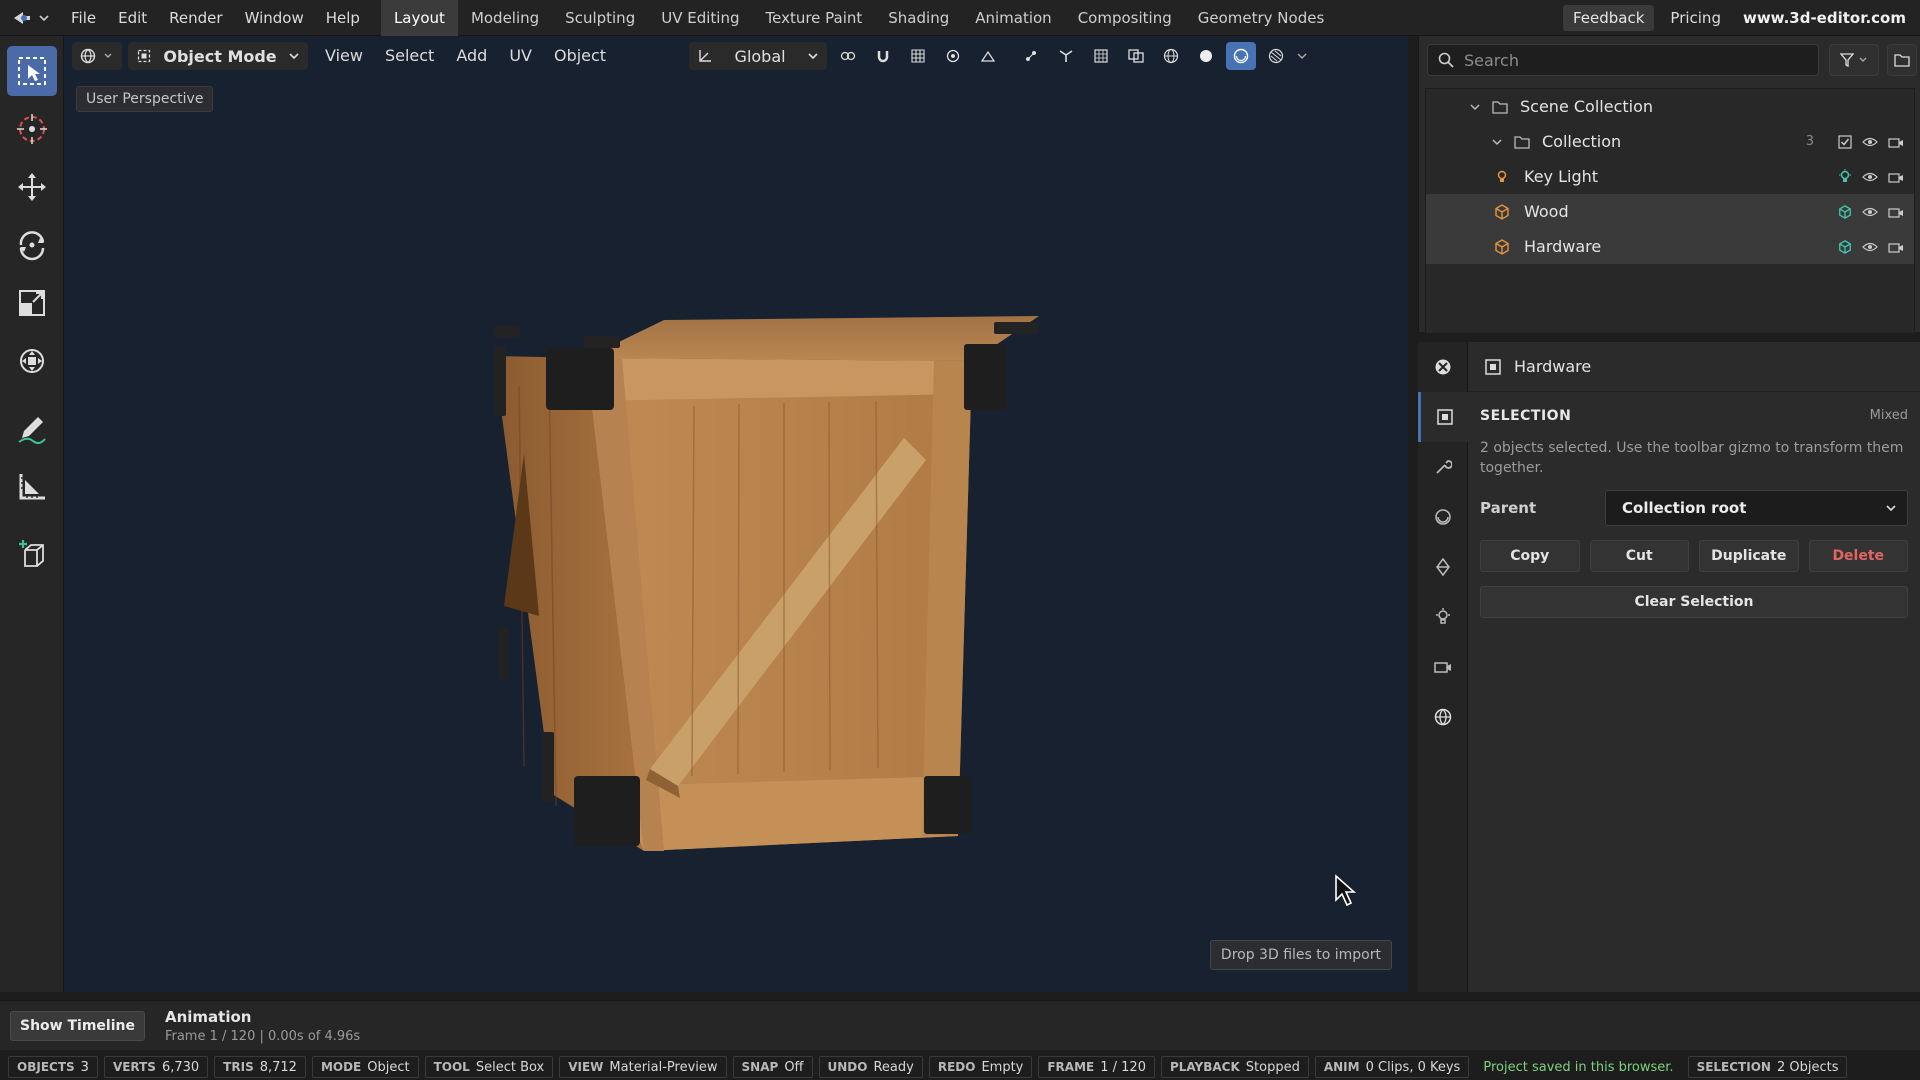 Image resolution: width=1920 pixels, height=1080 pixels. I want to click on tab-uv-editing: UV Editing, so click(700, 18).